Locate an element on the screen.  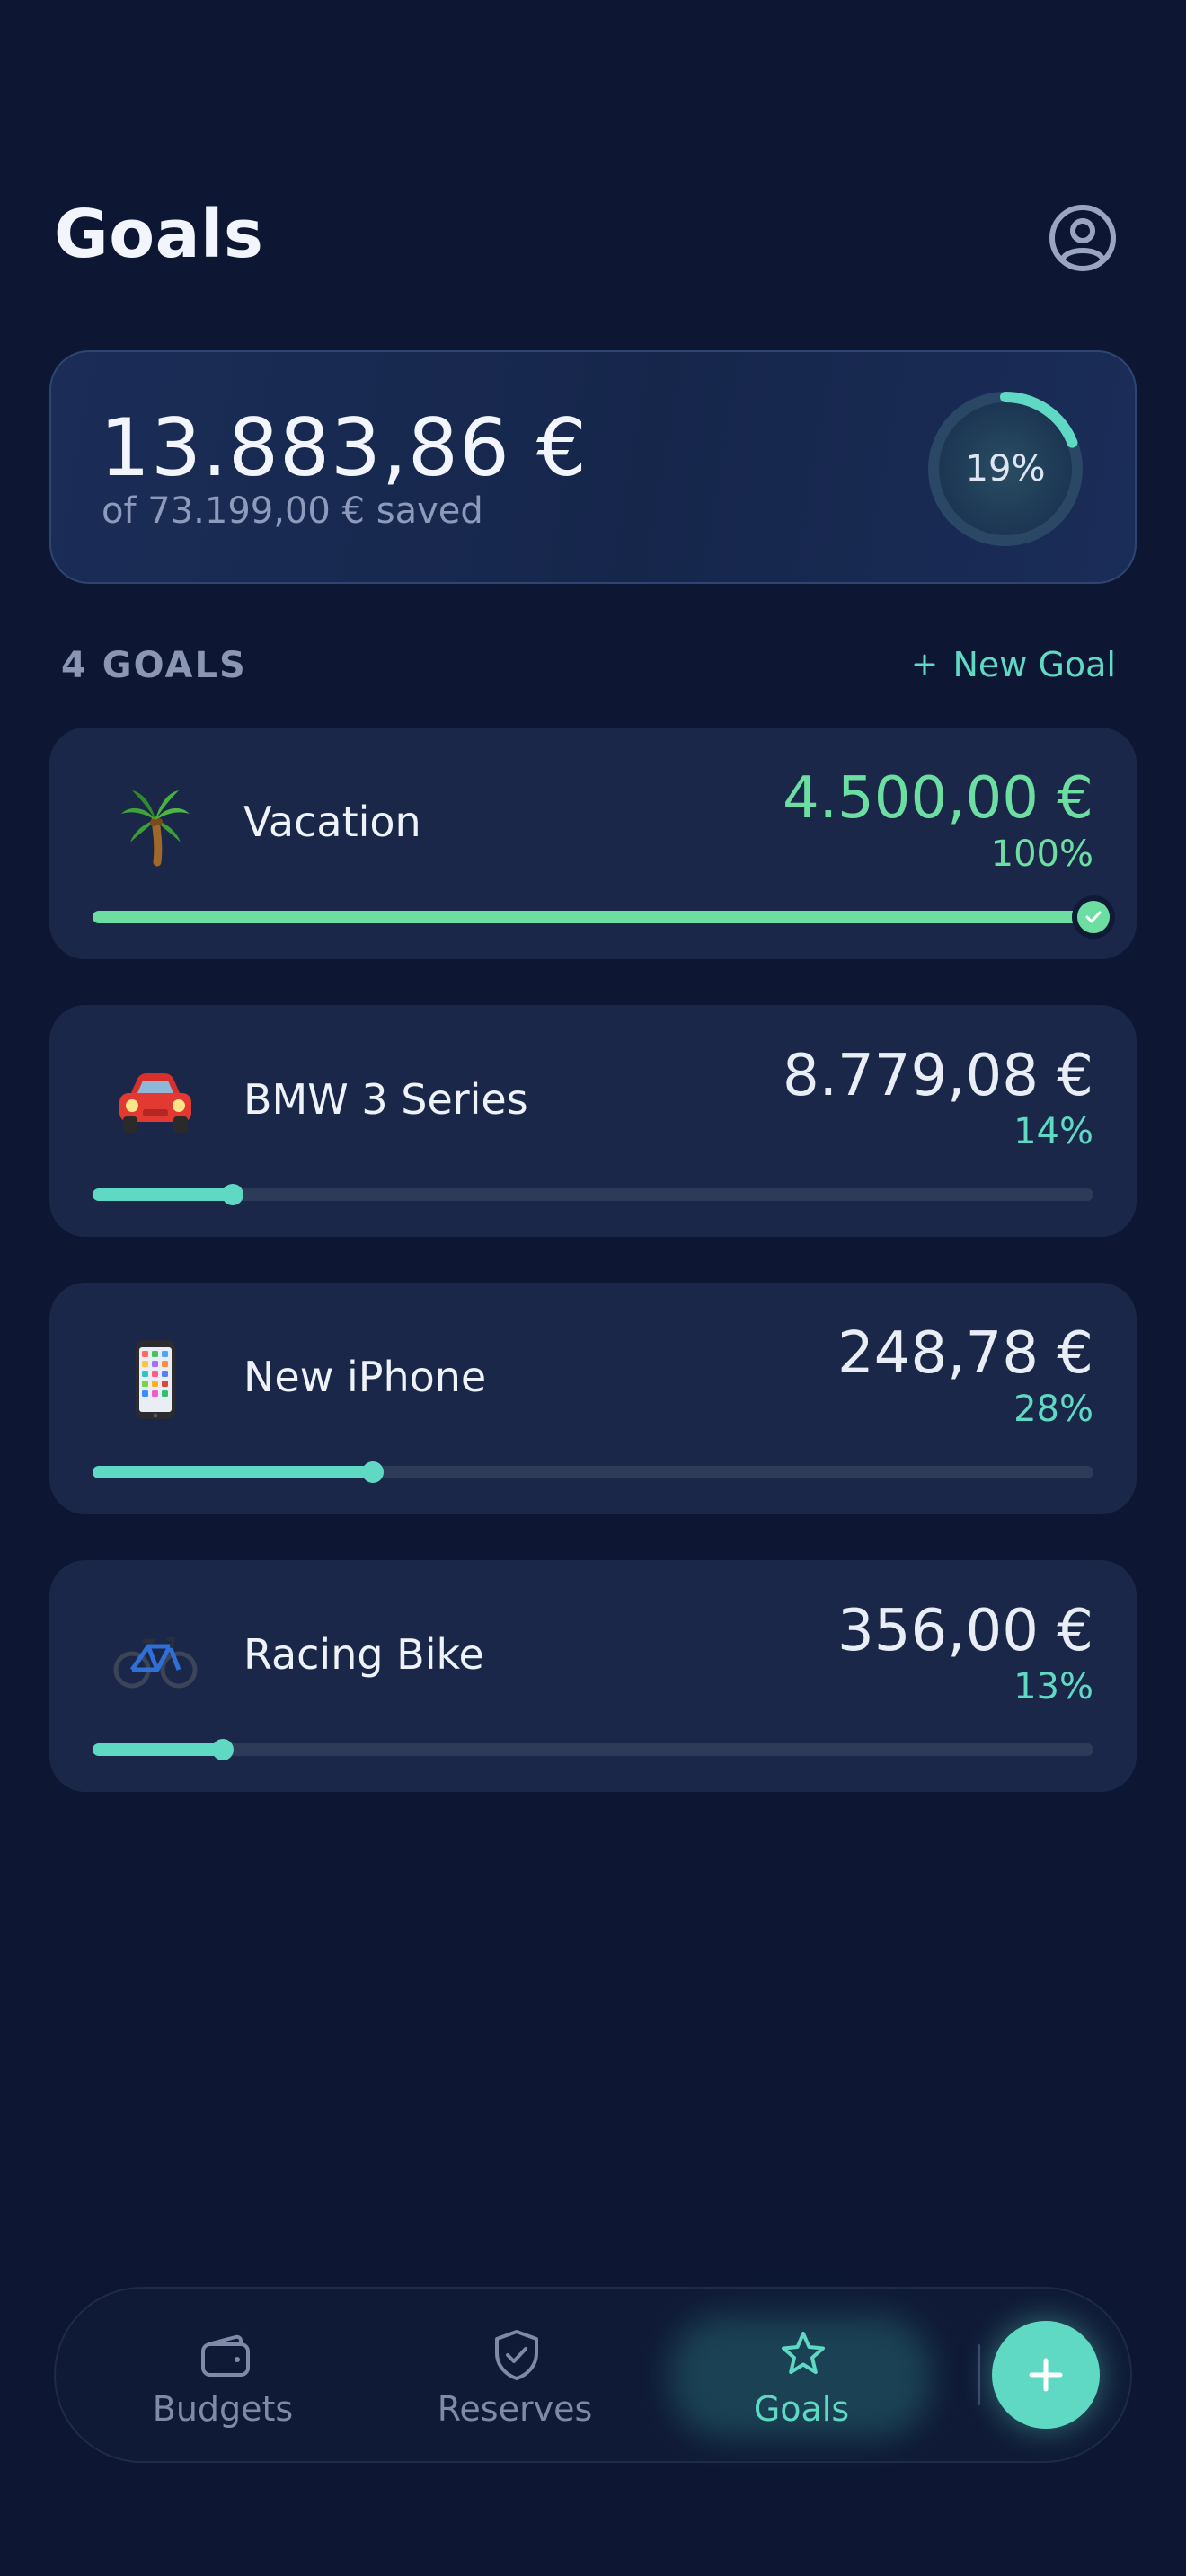
goal-amount: 8.779,08 € is located at coordinates (937, 1076).